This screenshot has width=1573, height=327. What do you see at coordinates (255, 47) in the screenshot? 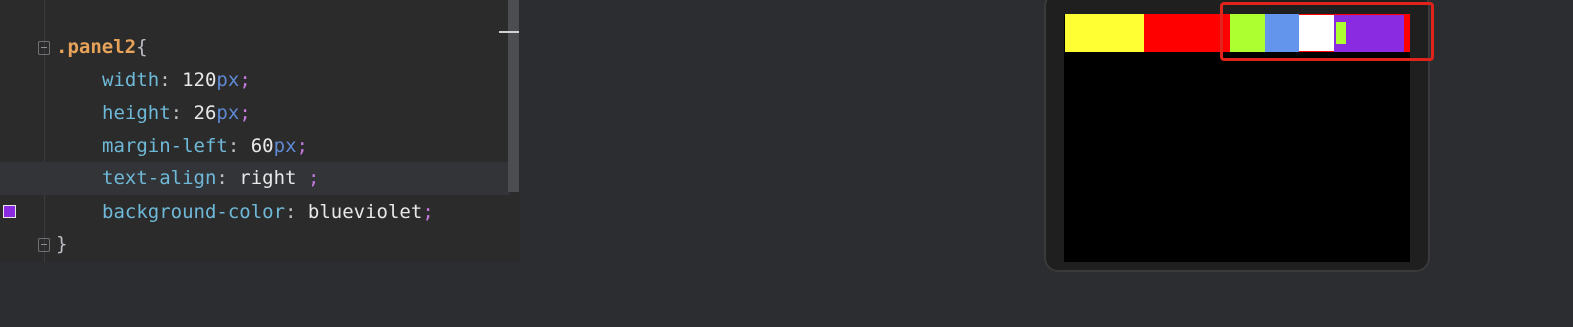
I see `code-line-selector: .panel2{` at bounding box center [255, 47].